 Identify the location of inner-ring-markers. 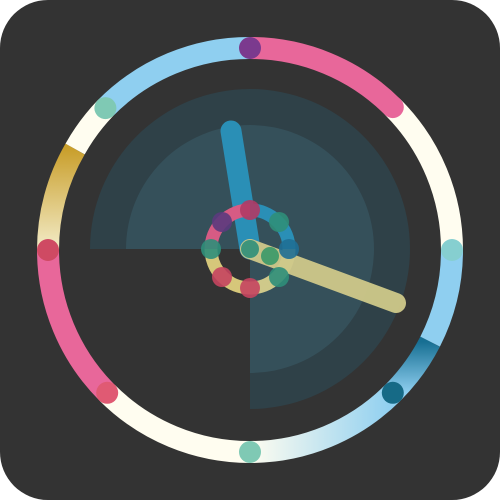
(250, 249).